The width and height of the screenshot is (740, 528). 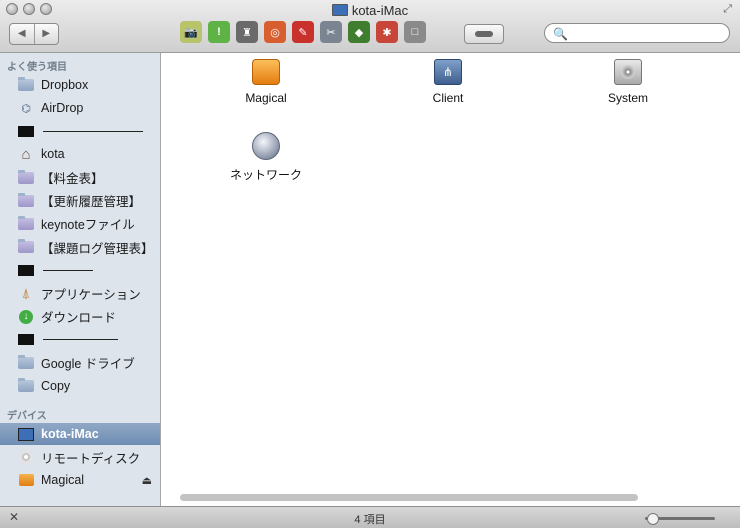 I want to click on robot-icon: ✱, so click(x=387, y=32).